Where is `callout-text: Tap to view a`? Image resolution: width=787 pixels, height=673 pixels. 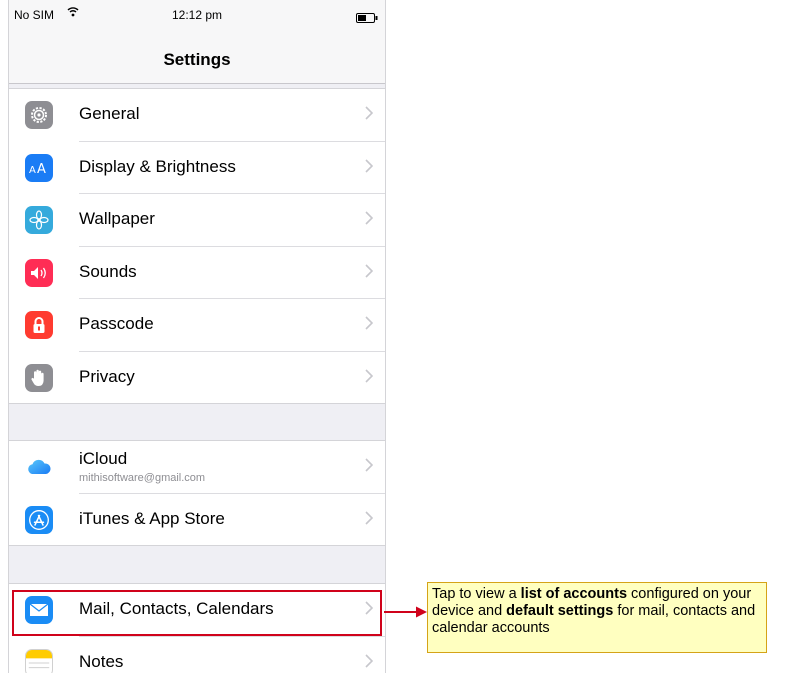
callout-text: Tap to view a is located at coordinates (476, 594).